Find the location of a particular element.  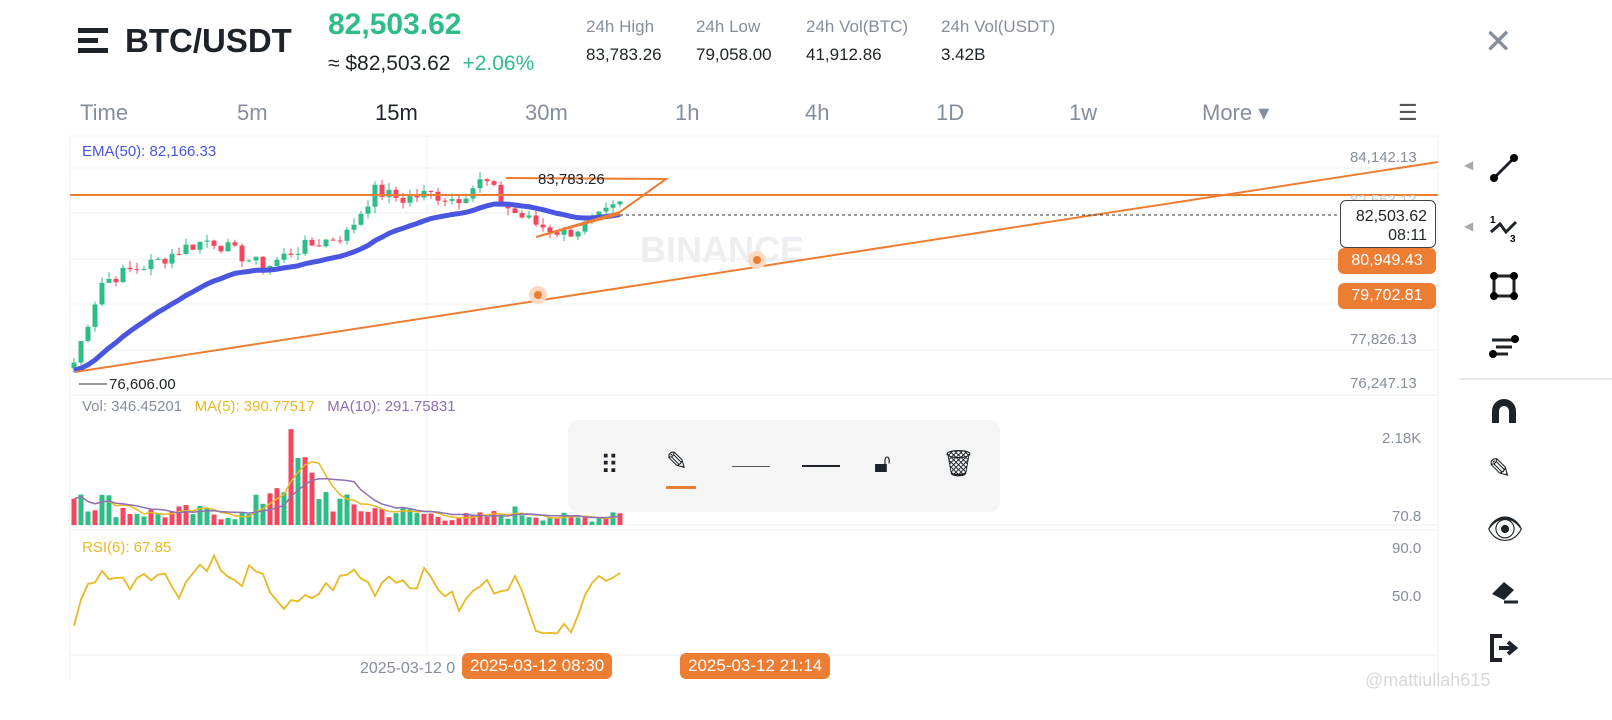

eraser-icon is located at coordinates (1504, 590).